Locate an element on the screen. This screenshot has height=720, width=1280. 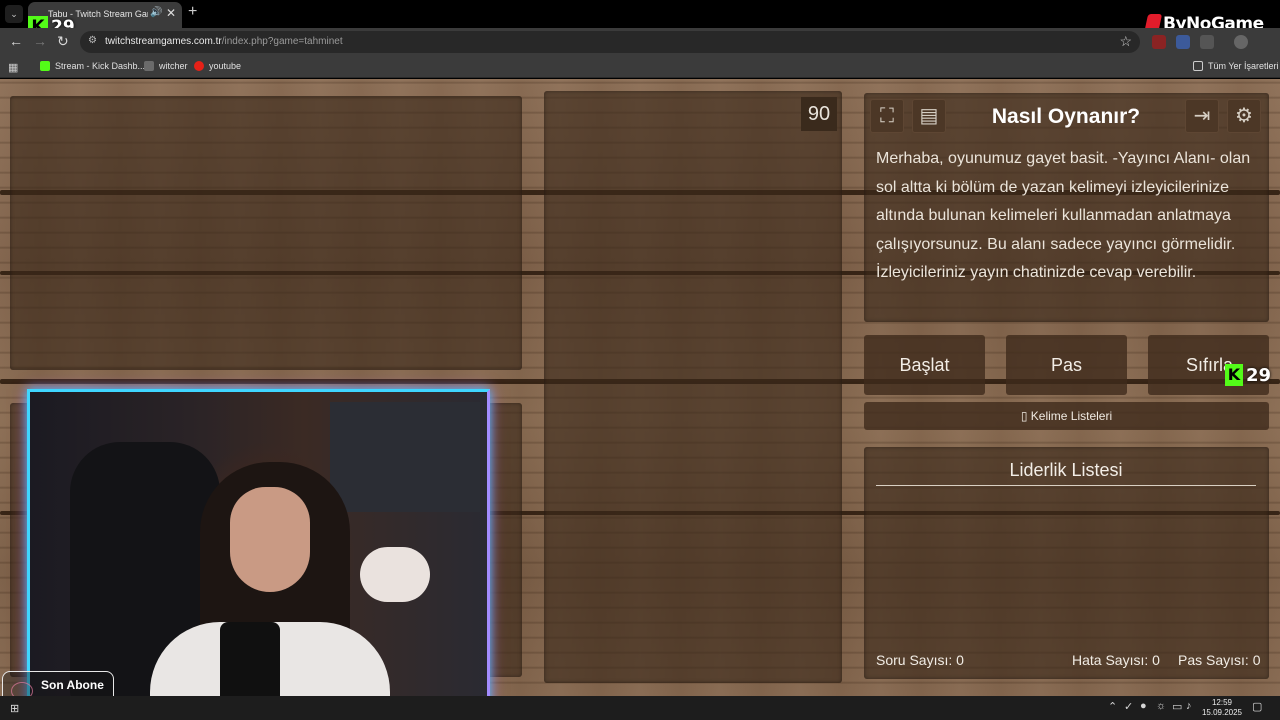
bookmark-witcher: witcher is located at coordinates (166, 66).